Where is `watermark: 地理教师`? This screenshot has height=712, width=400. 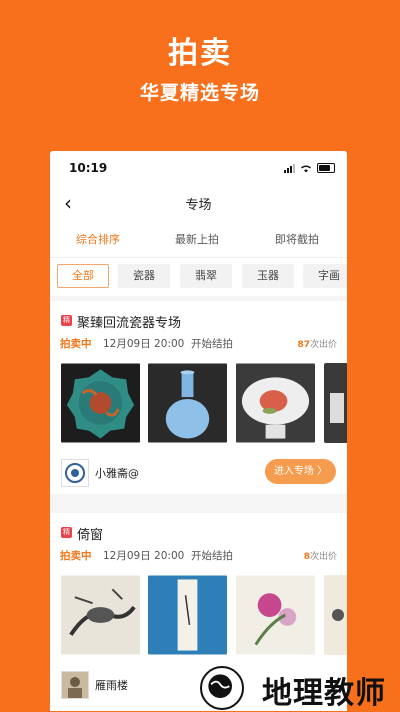
watermark: 地理教师 is located at coordinates (300, 686).